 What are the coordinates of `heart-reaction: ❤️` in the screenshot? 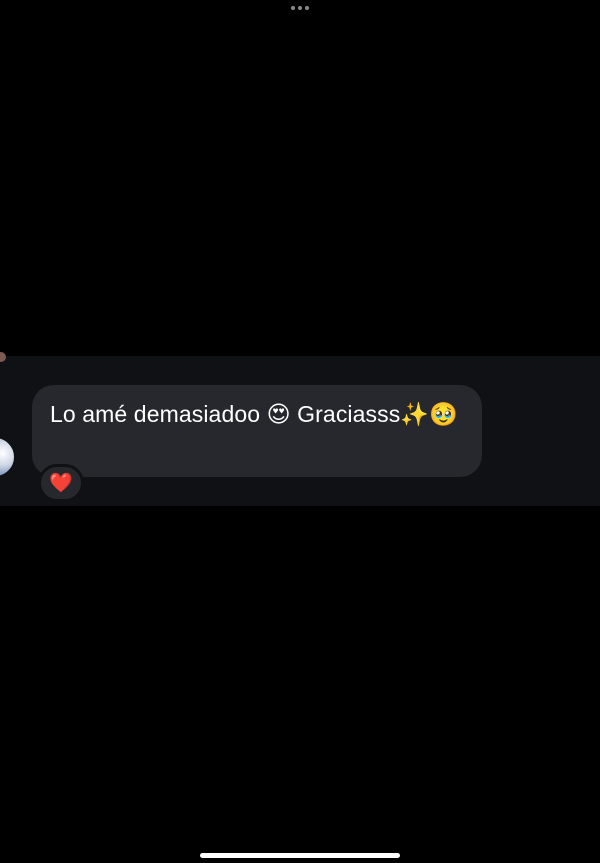 It's located at (61, 483).